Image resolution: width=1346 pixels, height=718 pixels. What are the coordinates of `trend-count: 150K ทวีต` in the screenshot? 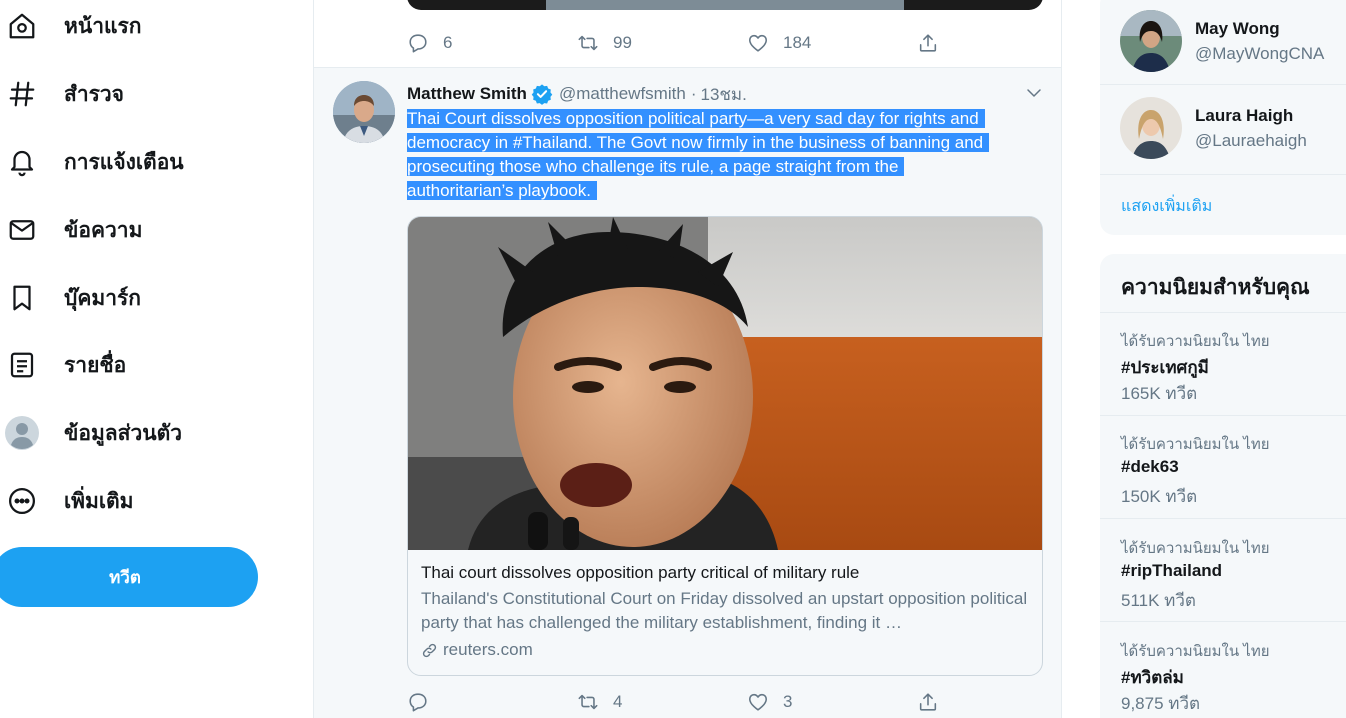 It's located at (1159, 496).